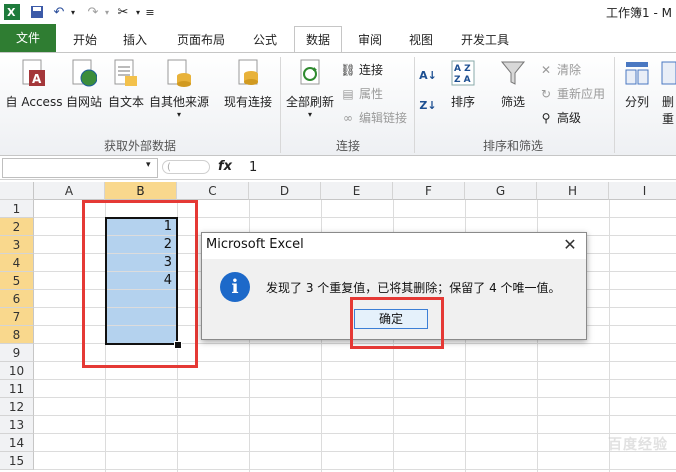 This screenshot has height=472, width=676. Describe the element at coordinates (513, 73) in the screenshot. I see `filter-icon` at that location.